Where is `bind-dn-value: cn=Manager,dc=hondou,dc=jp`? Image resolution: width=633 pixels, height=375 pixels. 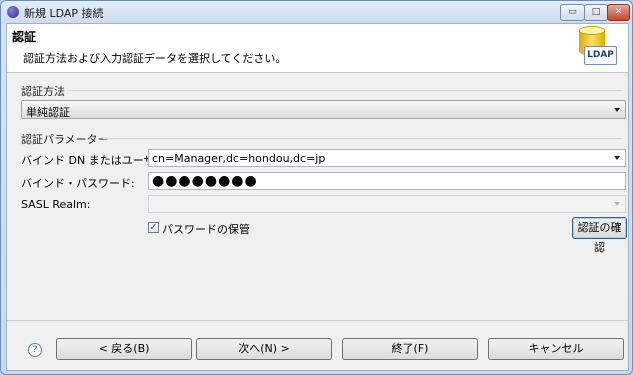 bind-dn-value: cn=Manager,dc=hondou,dc=jp is located at coordinates (239, 158).